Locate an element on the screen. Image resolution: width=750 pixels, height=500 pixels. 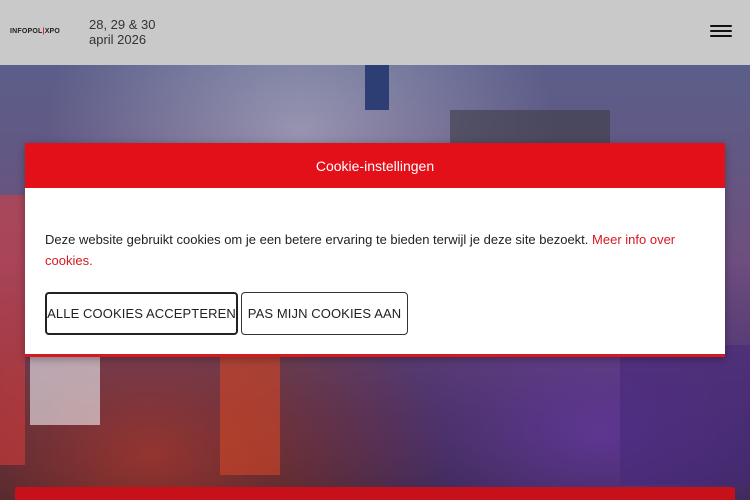
customize-cookies-button: PAS MIJN COOKIES AAN is located at coordinates (324, 313).